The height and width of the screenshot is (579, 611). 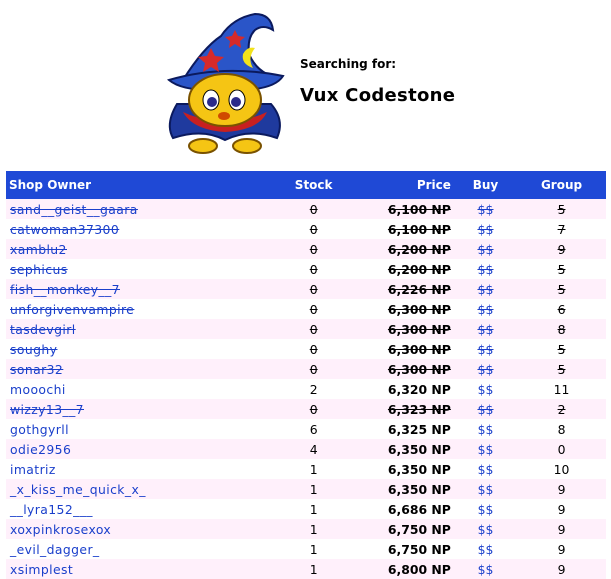 What do you see at coordinates (561, 309) in the screenshot?
I see `group-cell: 6` at bounding box center [561, 309].